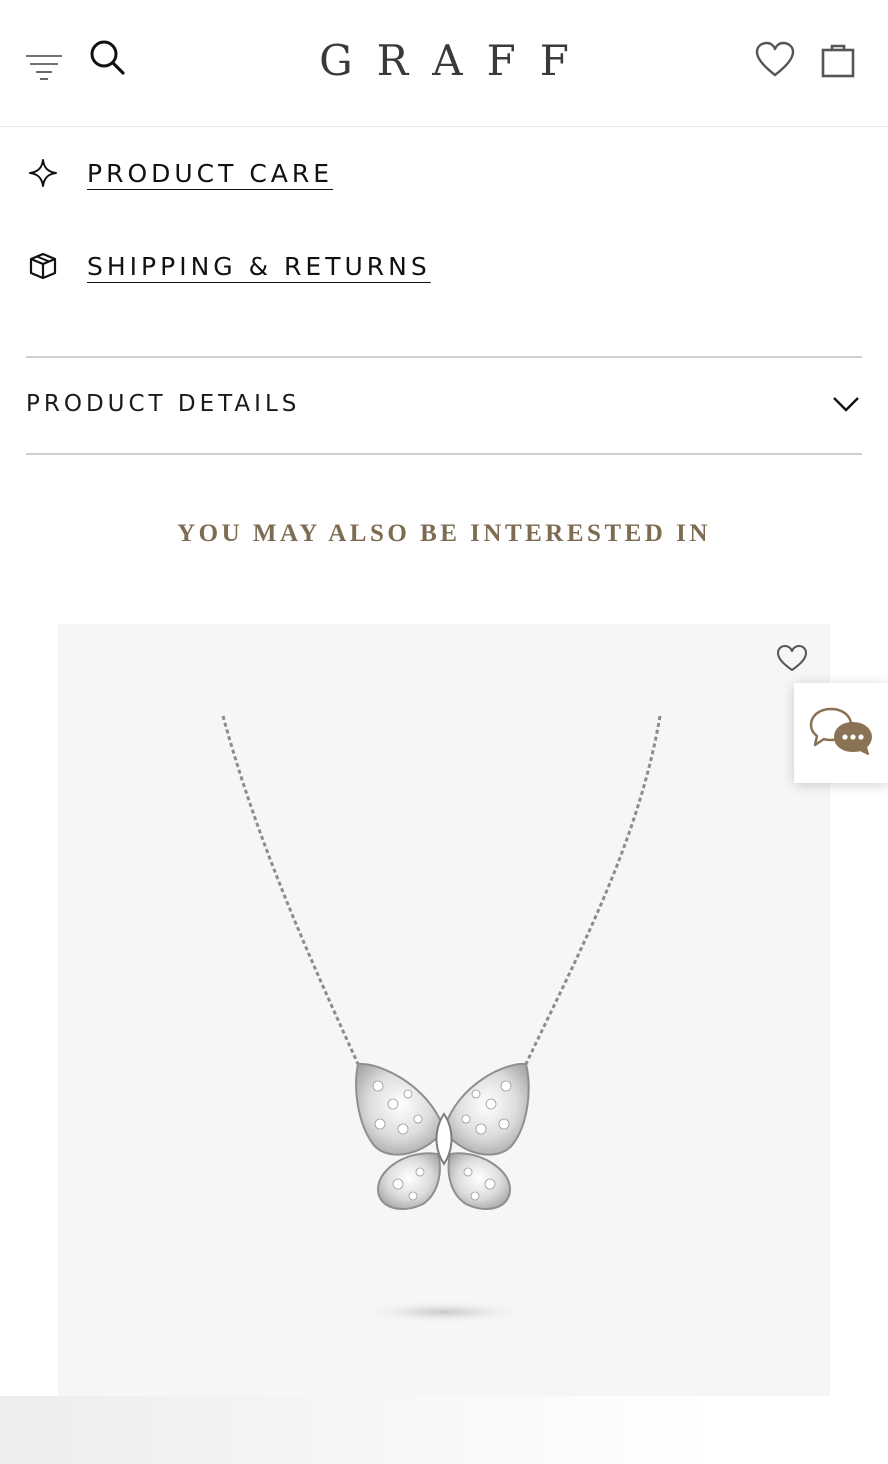  I want to click on chat-button, so click(841, 733).